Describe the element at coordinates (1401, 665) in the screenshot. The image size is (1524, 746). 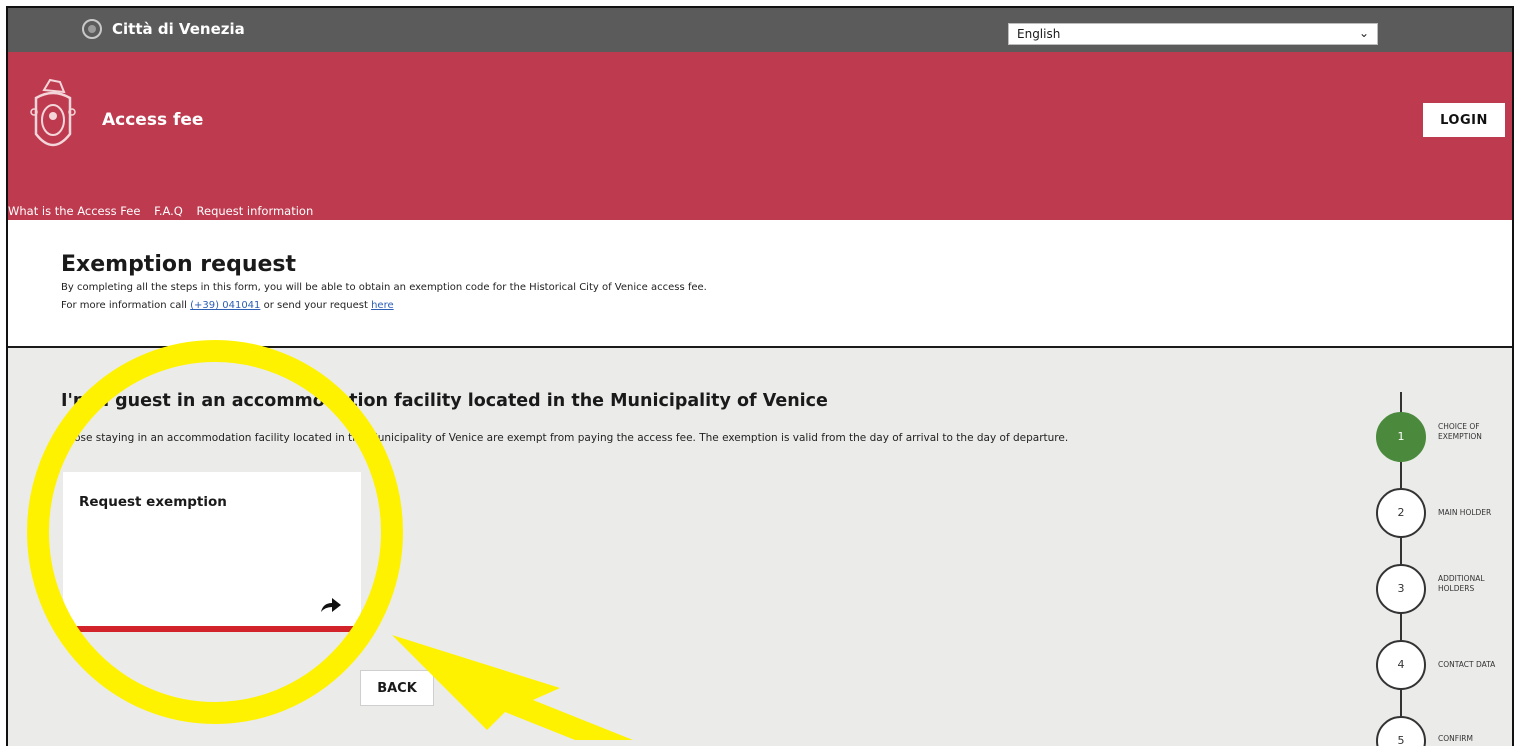
I see `step-4-circle: 4` at that location.